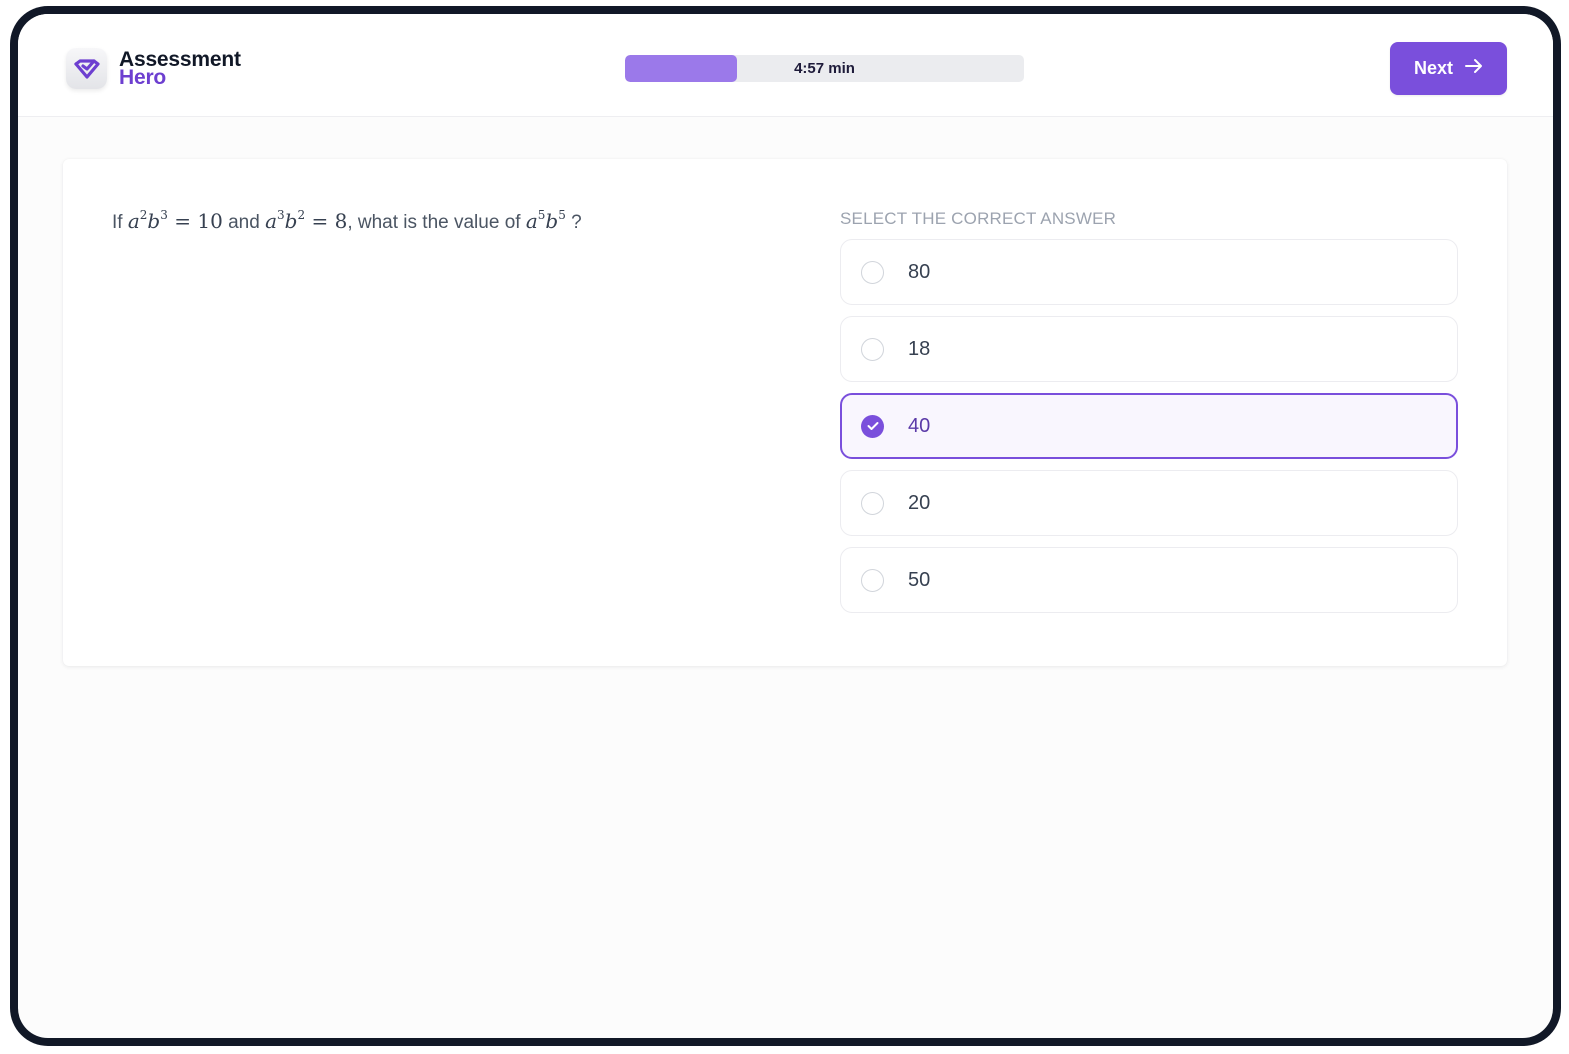 The height and width of the screenshot is (1054, 1569). Describe the element at coordinates (919, 579) in the screenshot. I see `answer-option-label: 50` at that location.